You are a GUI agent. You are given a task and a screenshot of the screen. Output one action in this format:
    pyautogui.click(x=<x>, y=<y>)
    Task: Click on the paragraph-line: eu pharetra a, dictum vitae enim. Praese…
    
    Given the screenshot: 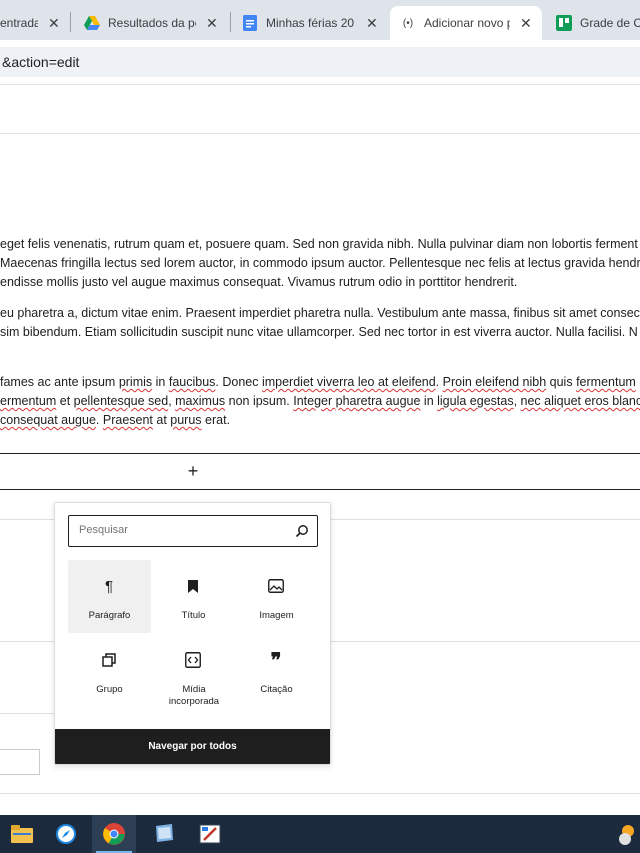 What is the action you would take?
    pyautogui.click(x=320, y=313)
    